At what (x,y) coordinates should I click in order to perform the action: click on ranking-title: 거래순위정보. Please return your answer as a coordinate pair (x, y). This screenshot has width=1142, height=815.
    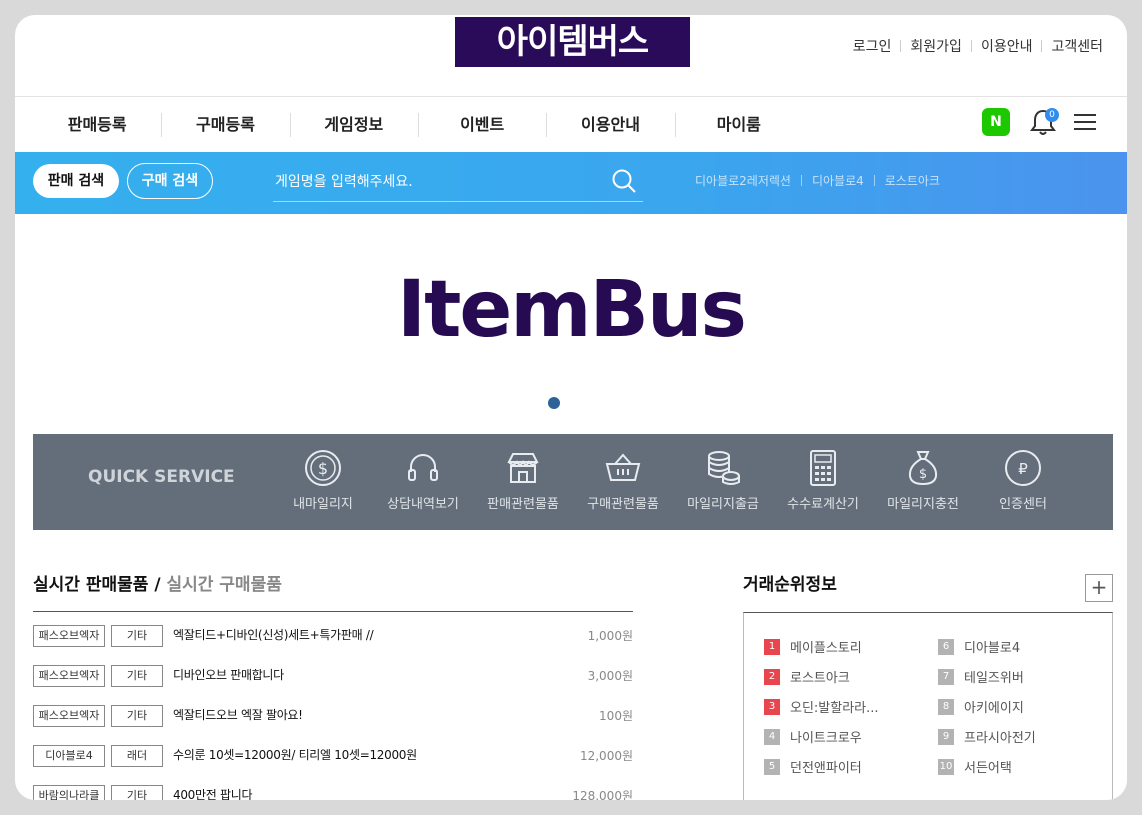
    Looking at the image, I should click on (790, 585).